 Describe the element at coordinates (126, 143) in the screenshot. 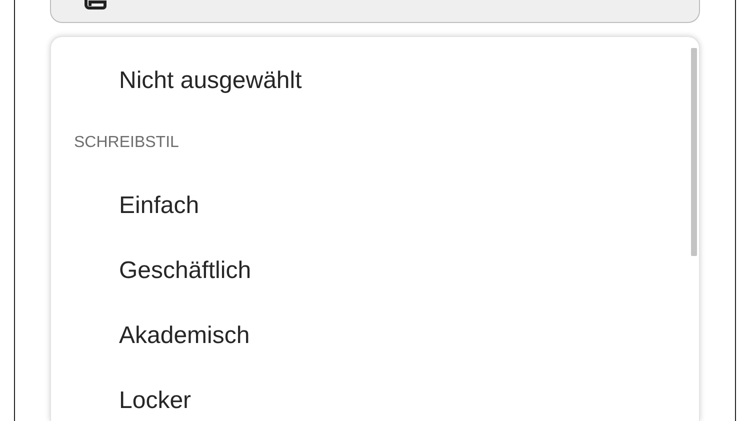

I see `section-heading: SCHREIBSTIL` at that location.